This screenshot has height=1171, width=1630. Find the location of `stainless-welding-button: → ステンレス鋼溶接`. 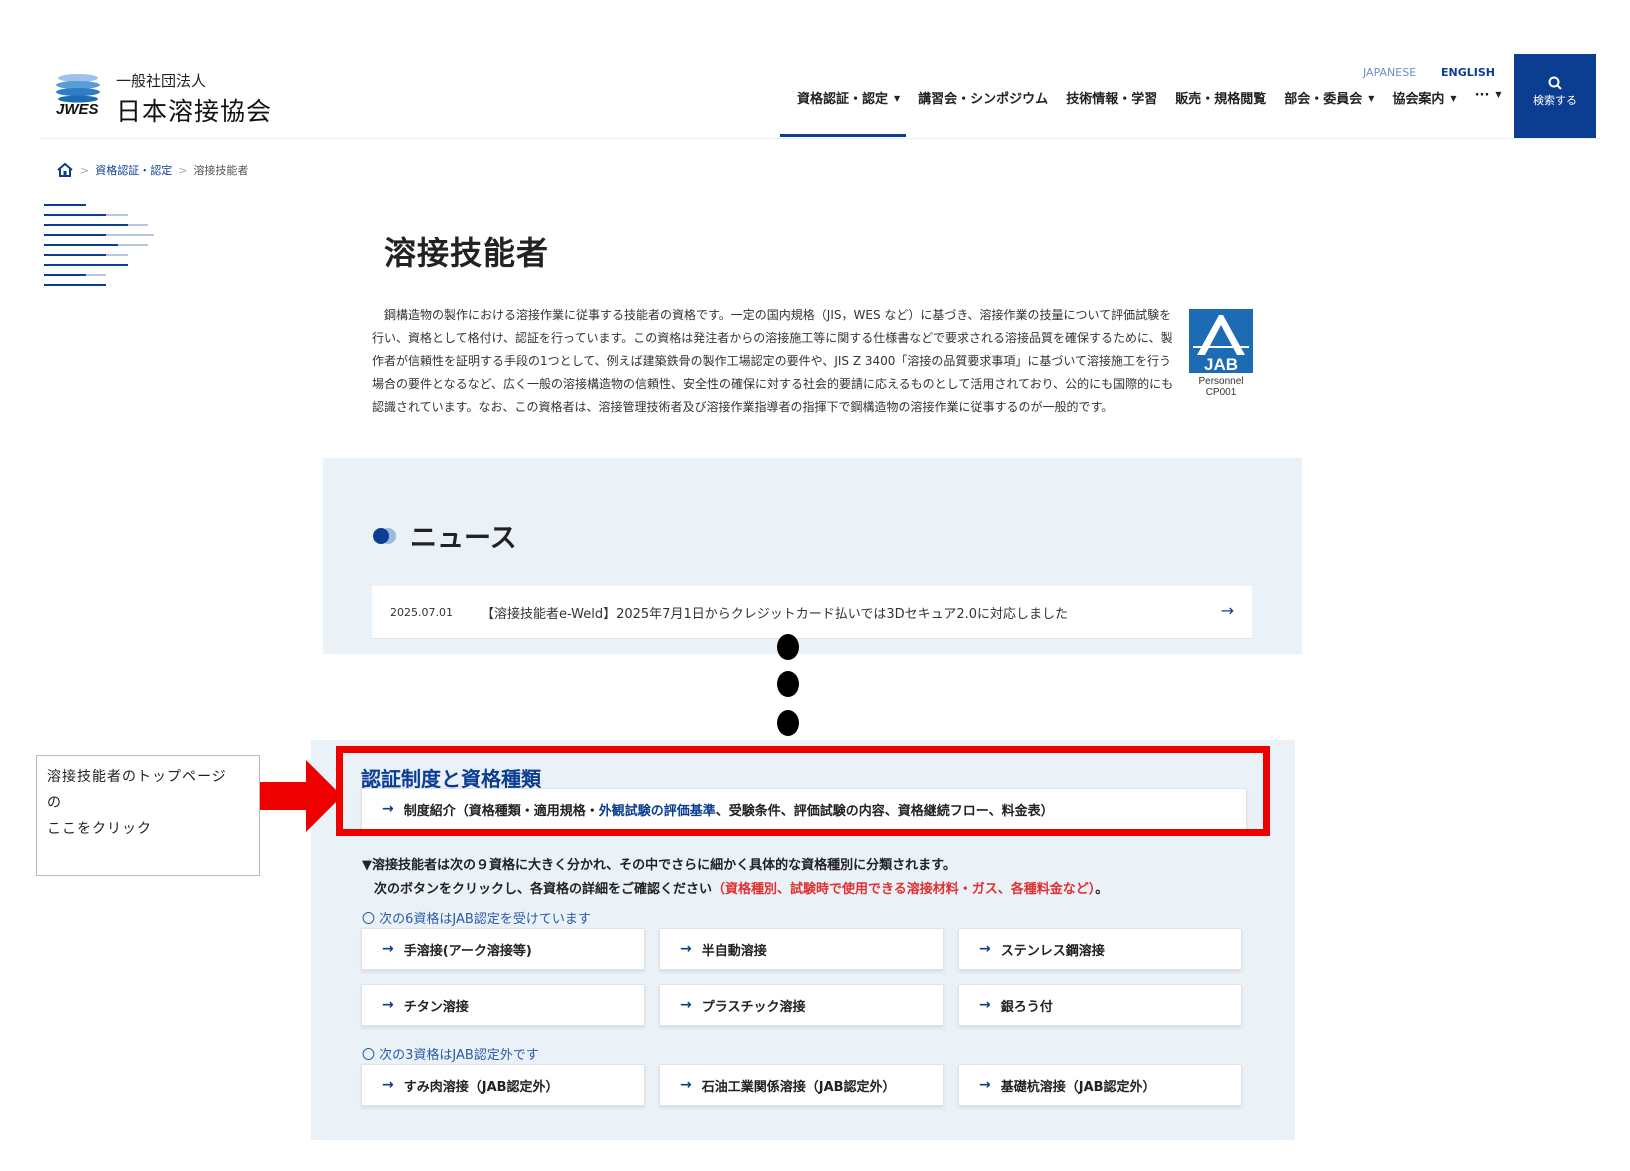

stainless-welding-button: → ステンレス鋼溶接 is located at coordinates (1100, 949).